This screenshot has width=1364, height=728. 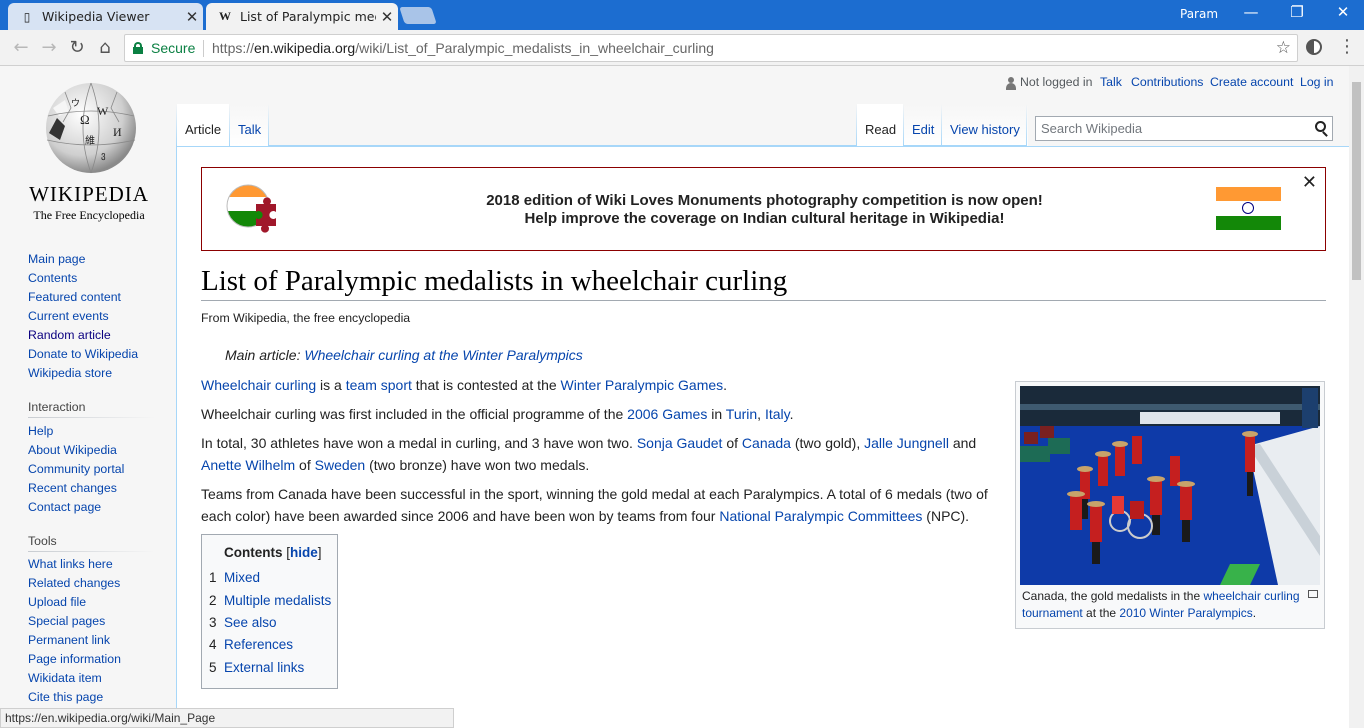 I want to click on sidebar-item-recent-changes: Recent changes, so click(x=76, y=488).